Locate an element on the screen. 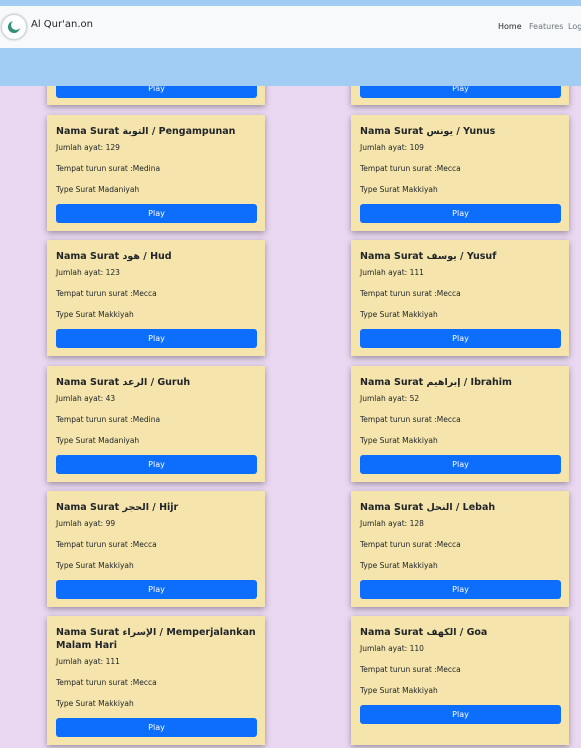 The image size is (581, 748). surah-title: Nama Surat التوبة / Pengampunan is located at coordinates (146, 131).